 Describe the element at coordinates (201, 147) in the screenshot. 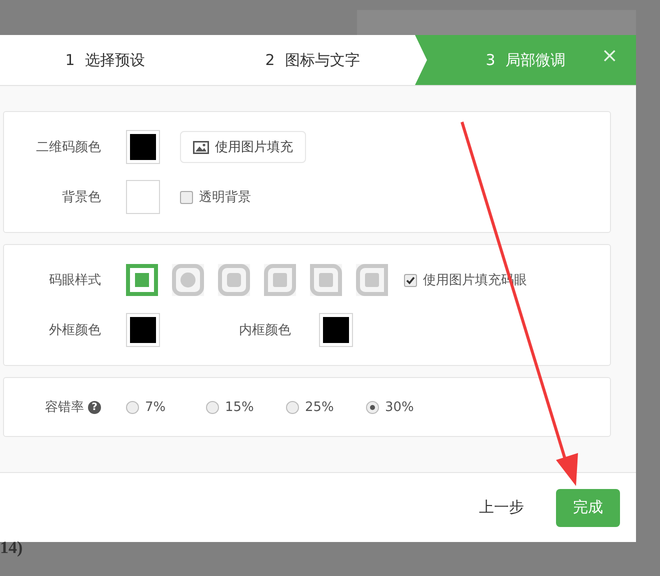

I see `image-icon` at that location.